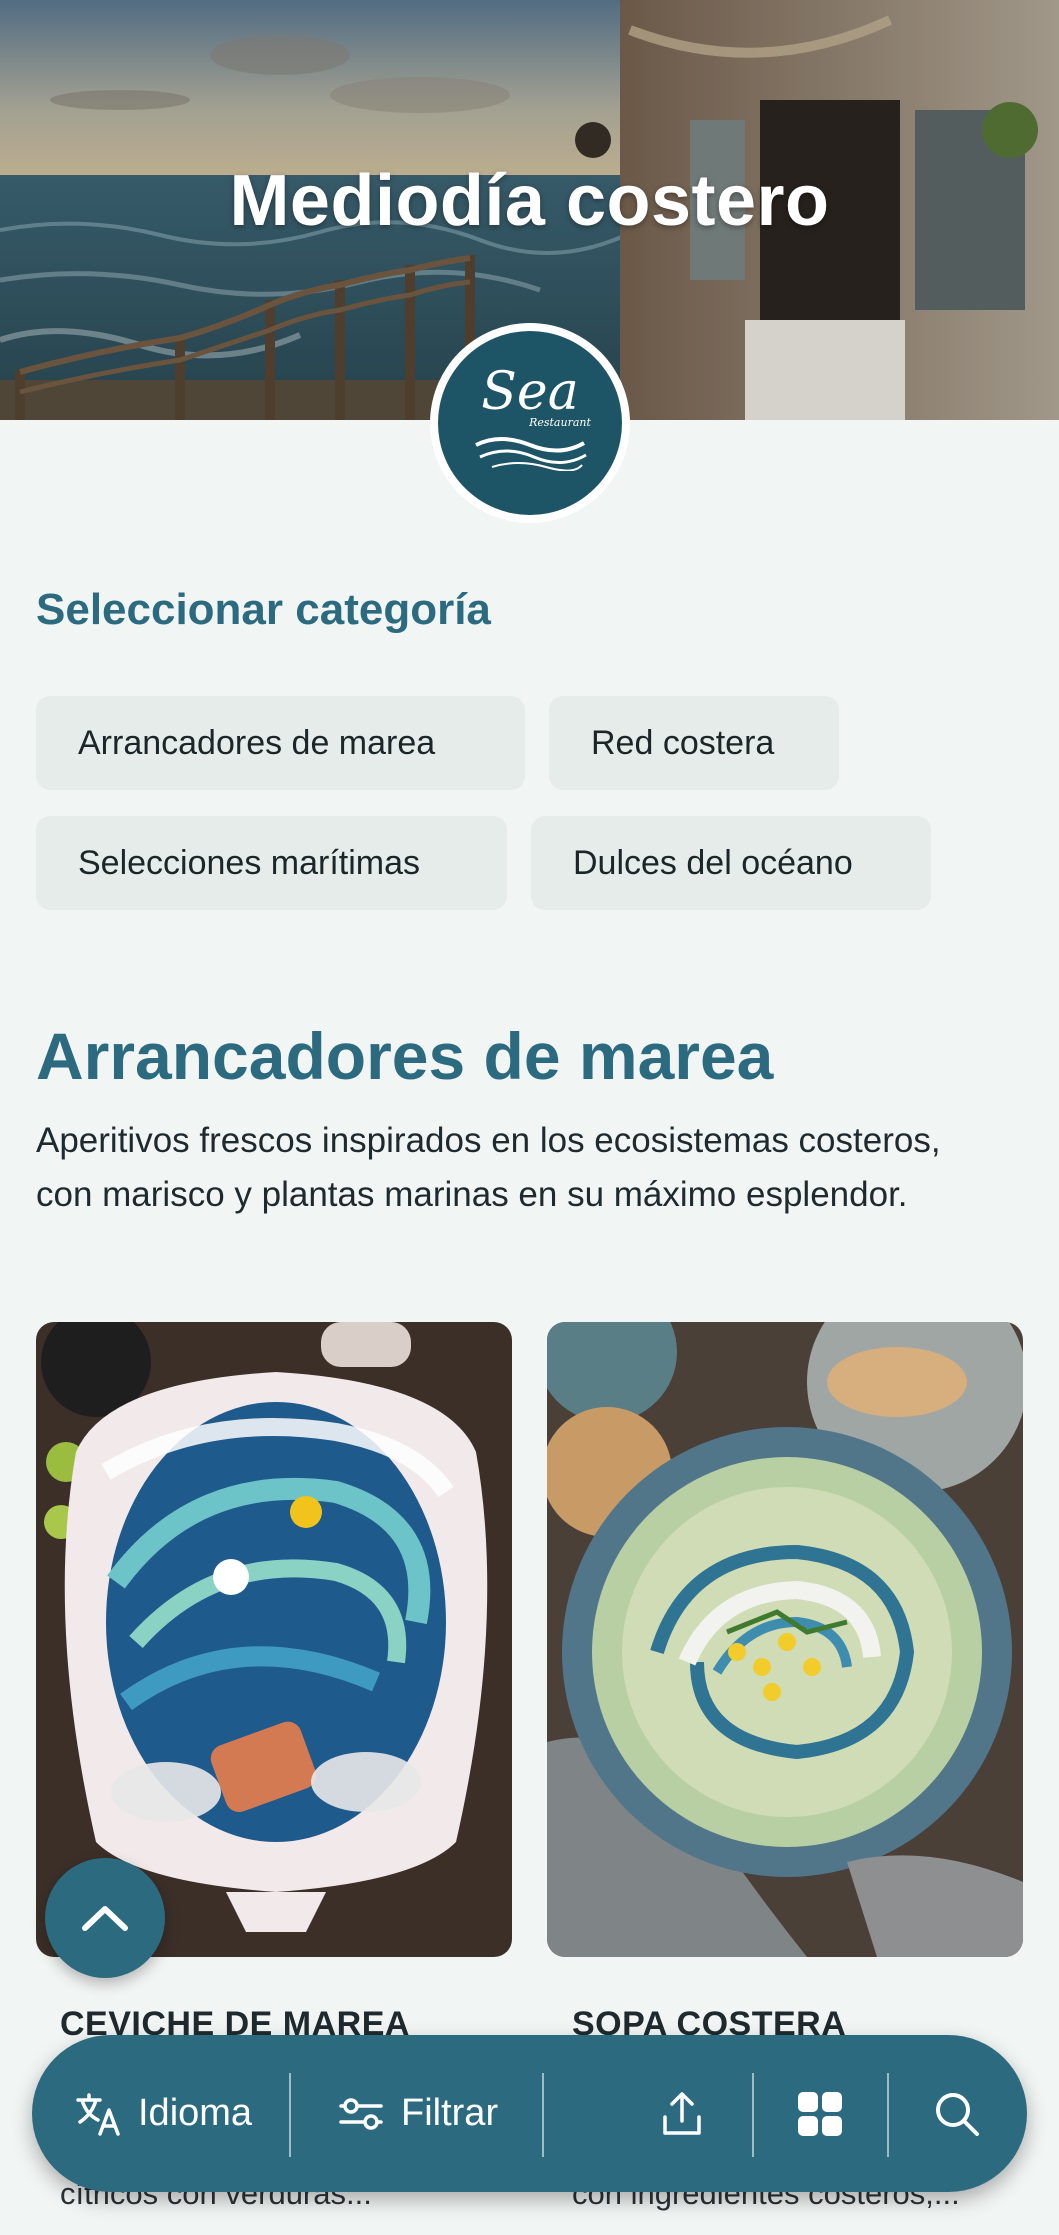 The height and width of the screenshot is (2235, 1059). I want to click on category-chip-arrancadores: Arrancadores de marea, so click(280, 743).